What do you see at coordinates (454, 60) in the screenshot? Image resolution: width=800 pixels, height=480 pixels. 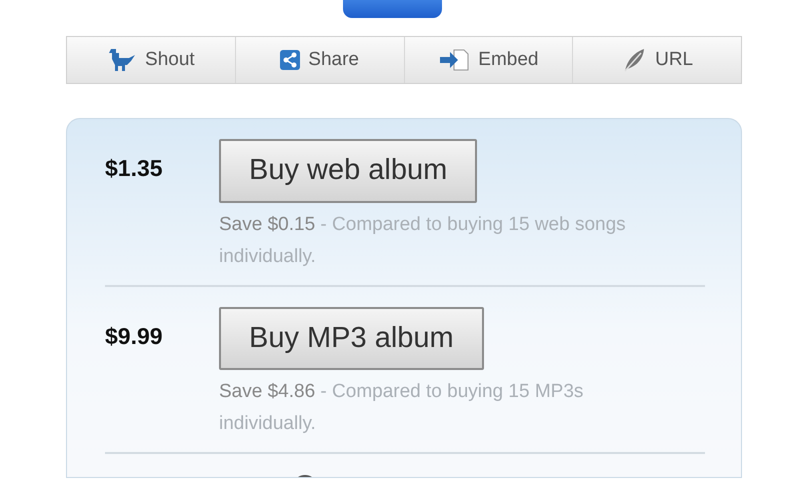 I see `embed-icon` at bounding box center [454, 60].